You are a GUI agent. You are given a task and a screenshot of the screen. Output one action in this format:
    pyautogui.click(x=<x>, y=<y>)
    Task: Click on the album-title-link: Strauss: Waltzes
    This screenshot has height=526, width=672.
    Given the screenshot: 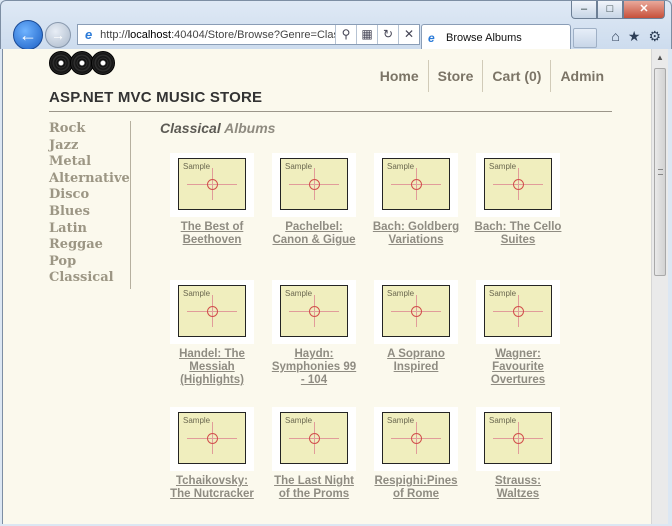 What is the action you would take?
    pyautogui.click(x=518, y=488)
    